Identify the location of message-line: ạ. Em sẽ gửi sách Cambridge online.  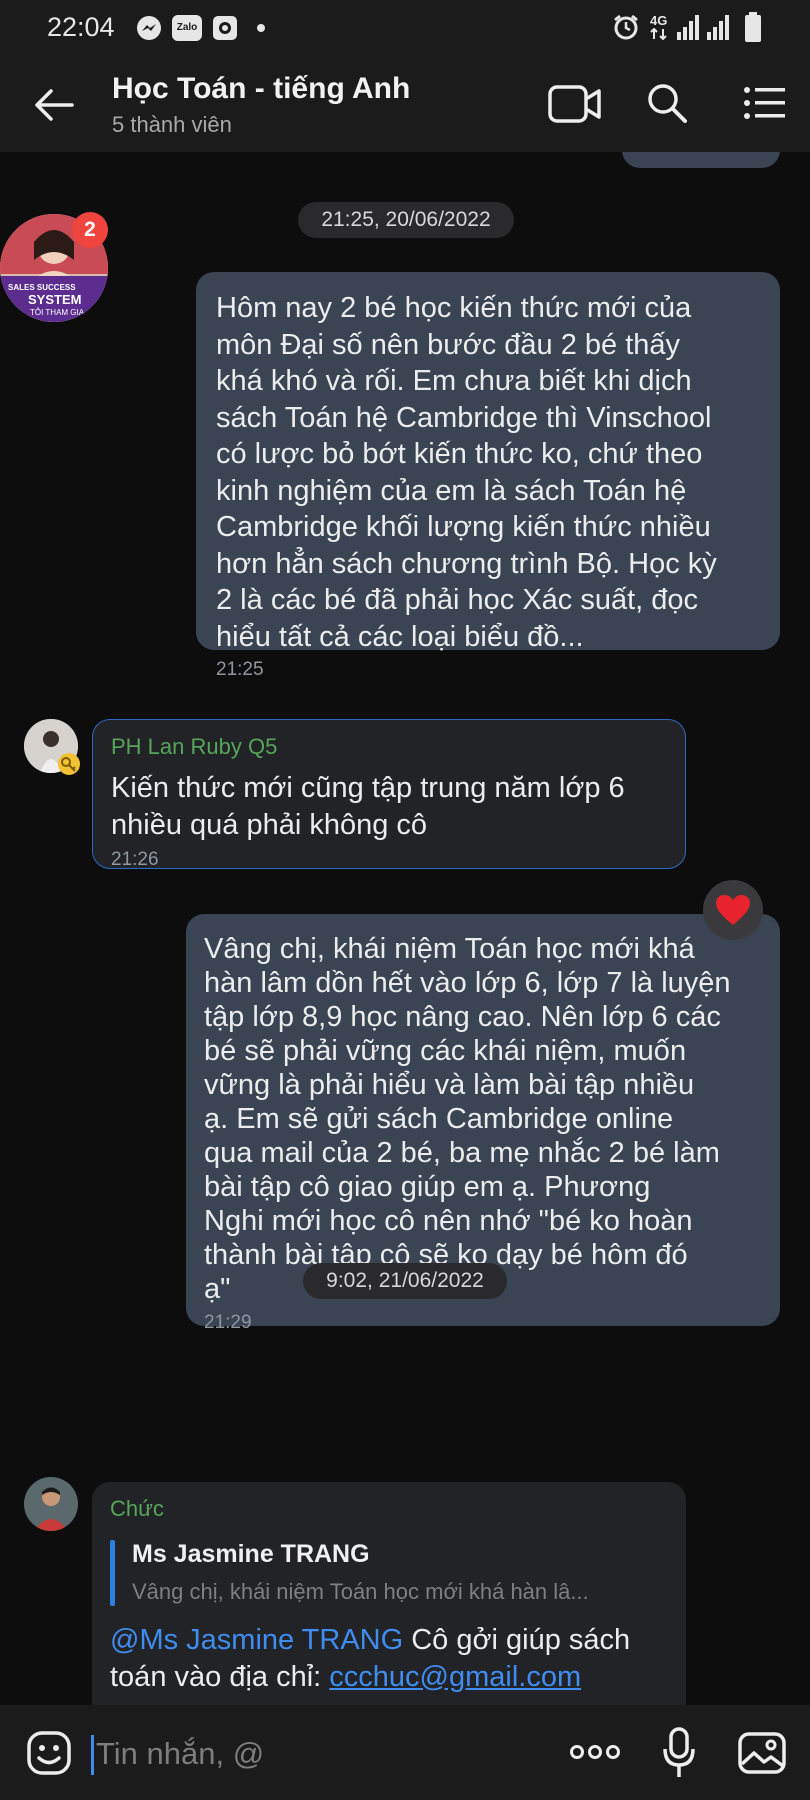
(439, 1119).